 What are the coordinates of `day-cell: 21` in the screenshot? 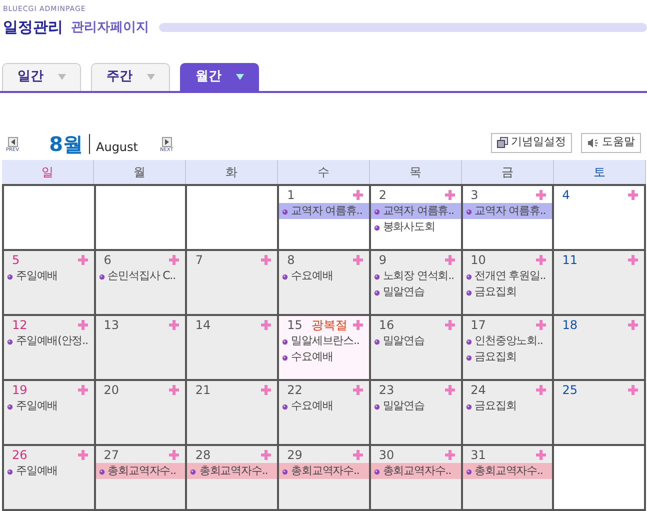 It's located at (232, 412).